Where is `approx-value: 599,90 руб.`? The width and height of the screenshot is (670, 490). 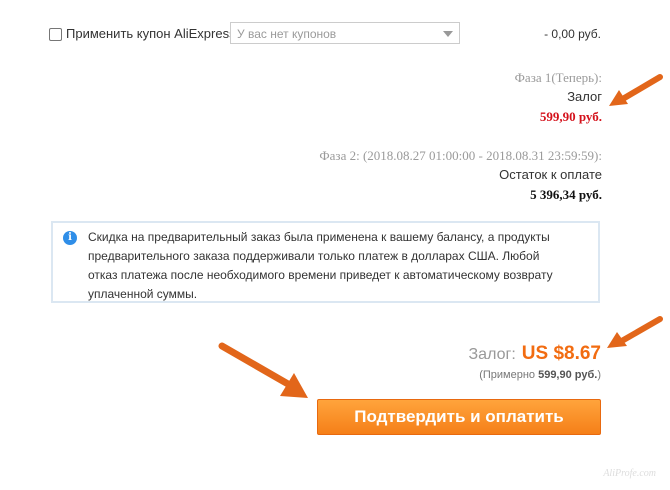
approx-value: 599,90 руб. is located at coordinates (568, 375).